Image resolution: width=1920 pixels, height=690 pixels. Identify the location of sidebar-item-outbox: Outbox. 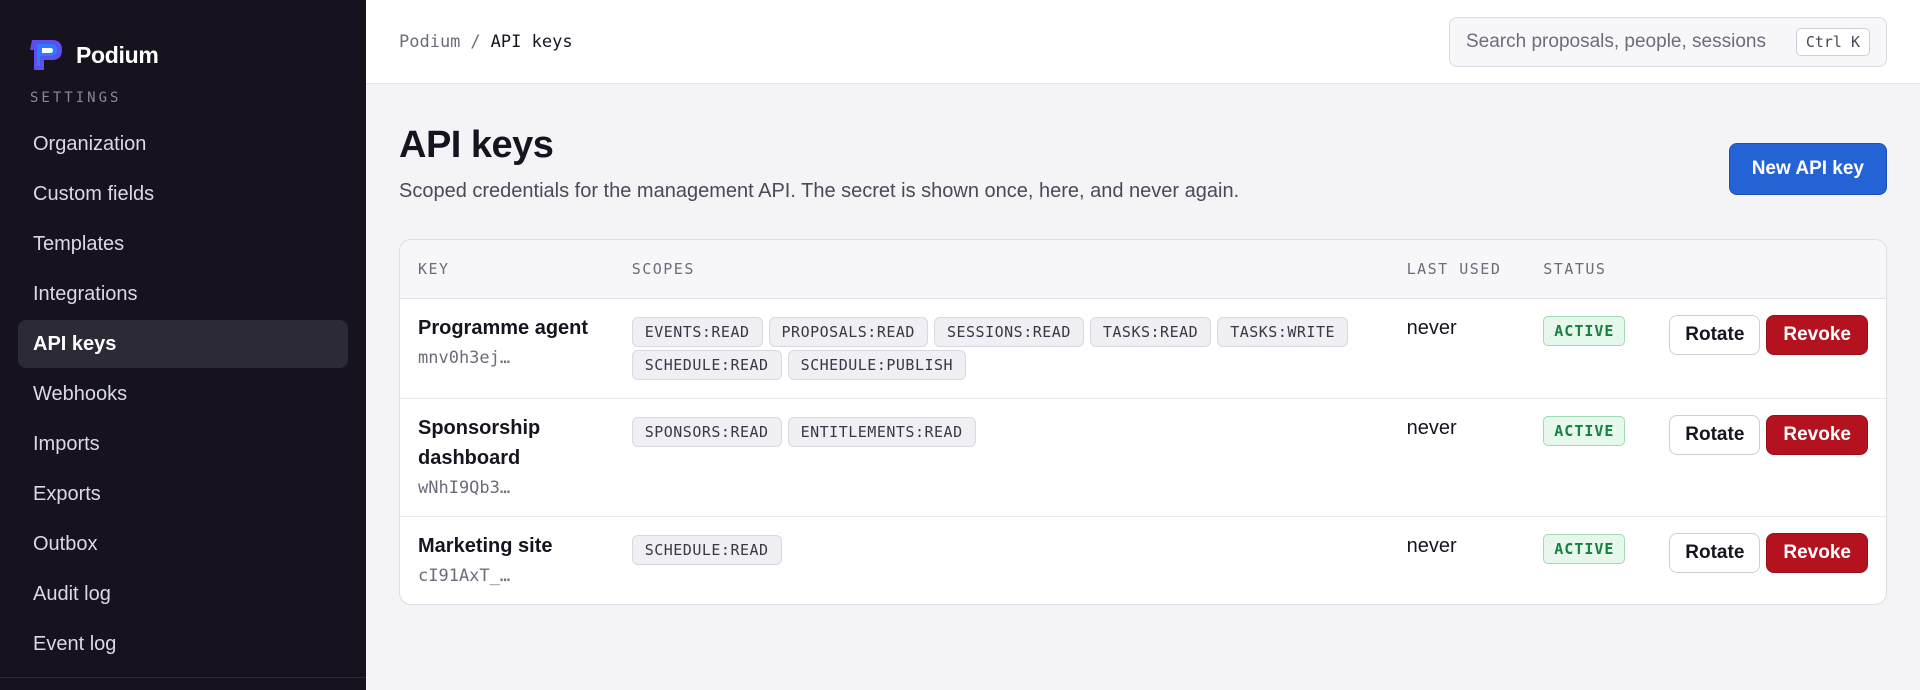
(183, 544).